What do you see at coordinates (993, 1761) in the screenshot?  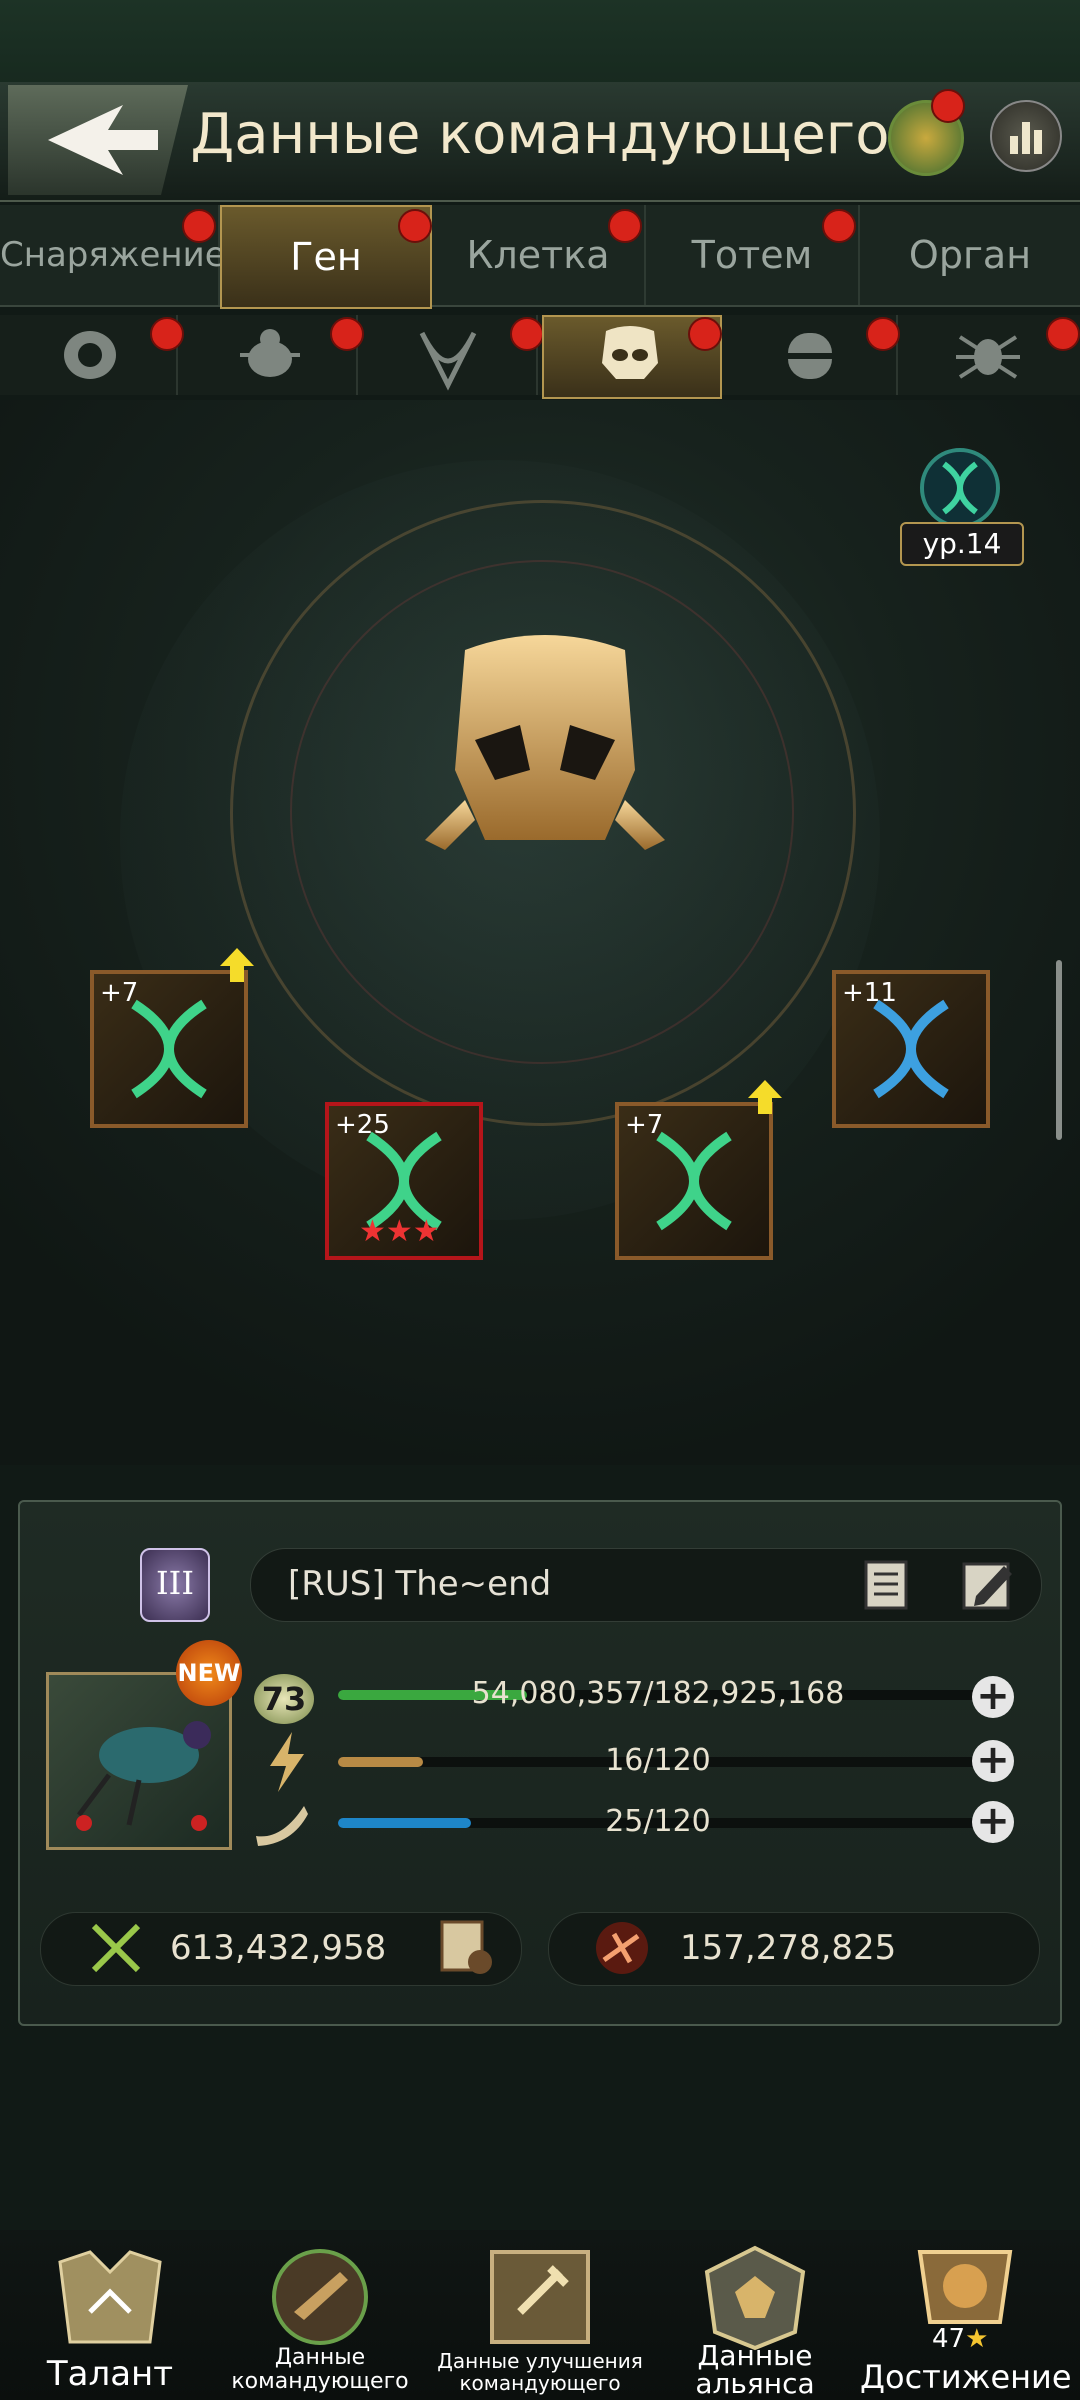 I see `add-energy-button: +` at bounding box center [993, 1761].